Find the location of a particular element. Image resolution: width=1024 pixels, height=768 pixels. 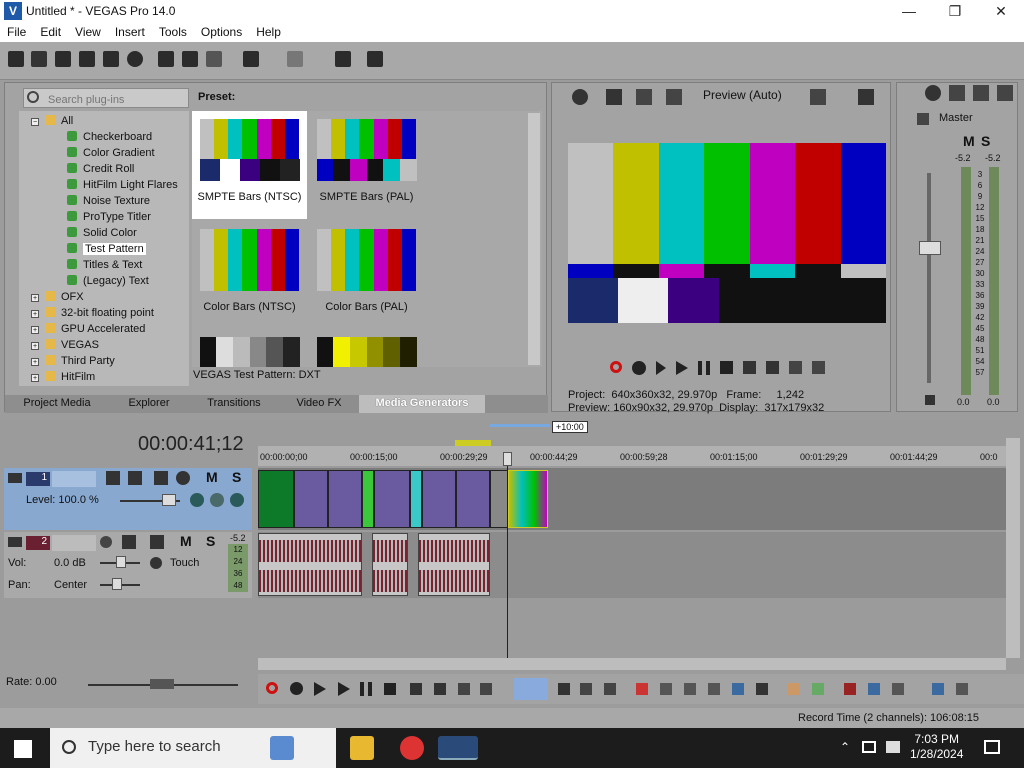

selection-tool-icon is located at coordinates (586, 689).